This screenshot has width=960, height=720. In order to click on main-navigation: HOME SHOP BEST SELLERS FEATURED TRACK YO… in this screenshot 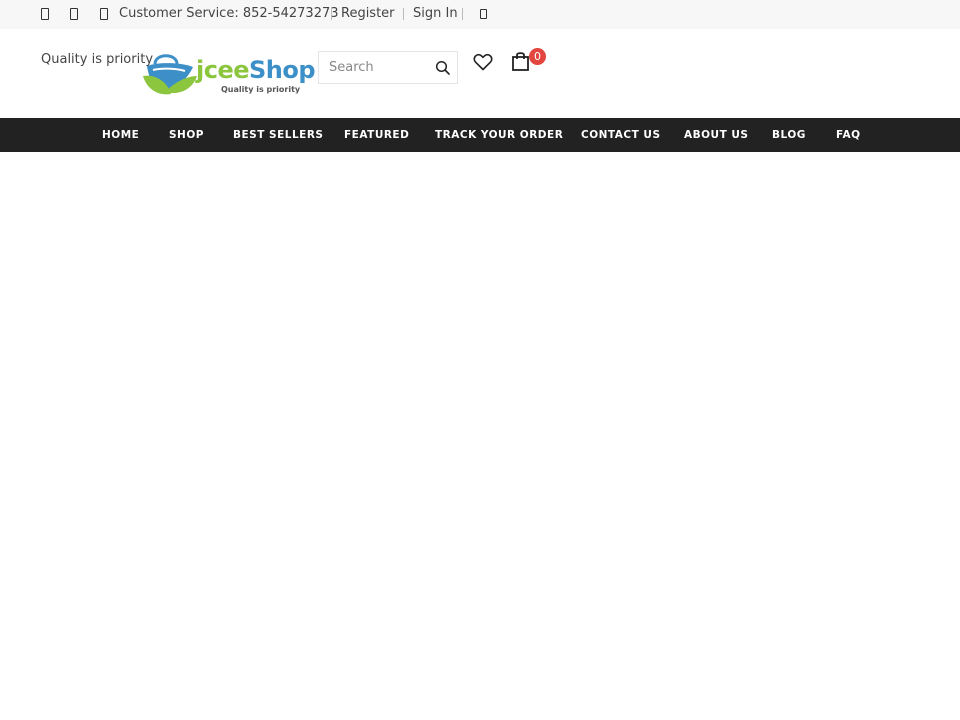, I will do `click(480, 135)`.